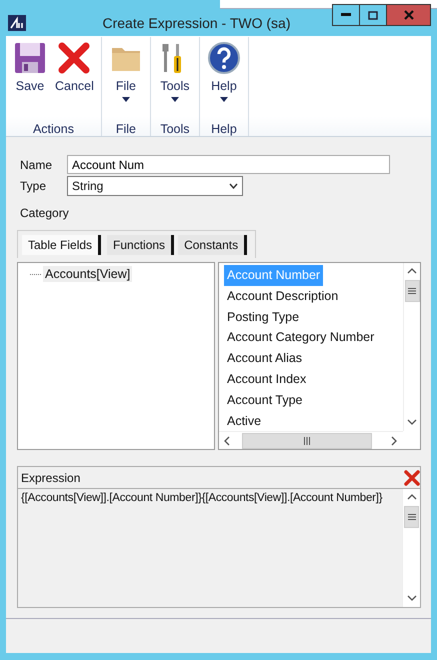 This screenshot has width=437, height=660. I want to click on field-list-item: Posting Type, so click(263, 317).